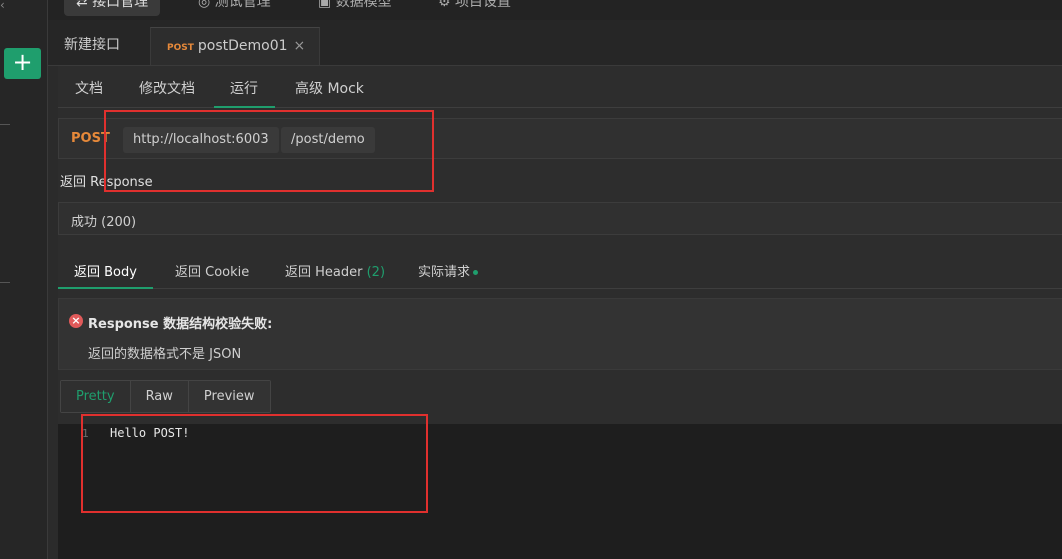 Image resolution: width=1062 pixels, height=559 pixels. Describe the element at coordinates (355, 8) in the screenshot. I see `nav-item-model: ▣ 数据模型` at that location.